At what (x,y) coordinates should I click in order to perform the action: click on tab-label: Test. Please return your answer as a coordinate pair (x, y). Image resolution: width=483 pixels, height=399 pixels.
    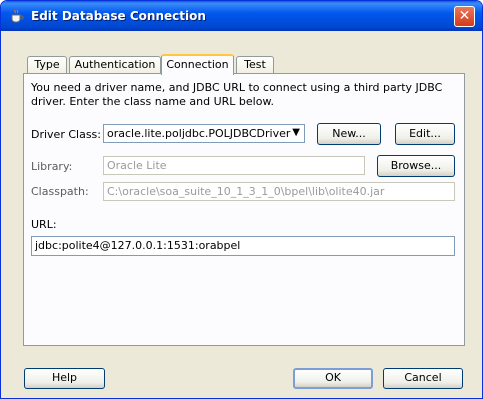
    Looking at the image, I should click on (255, 64).